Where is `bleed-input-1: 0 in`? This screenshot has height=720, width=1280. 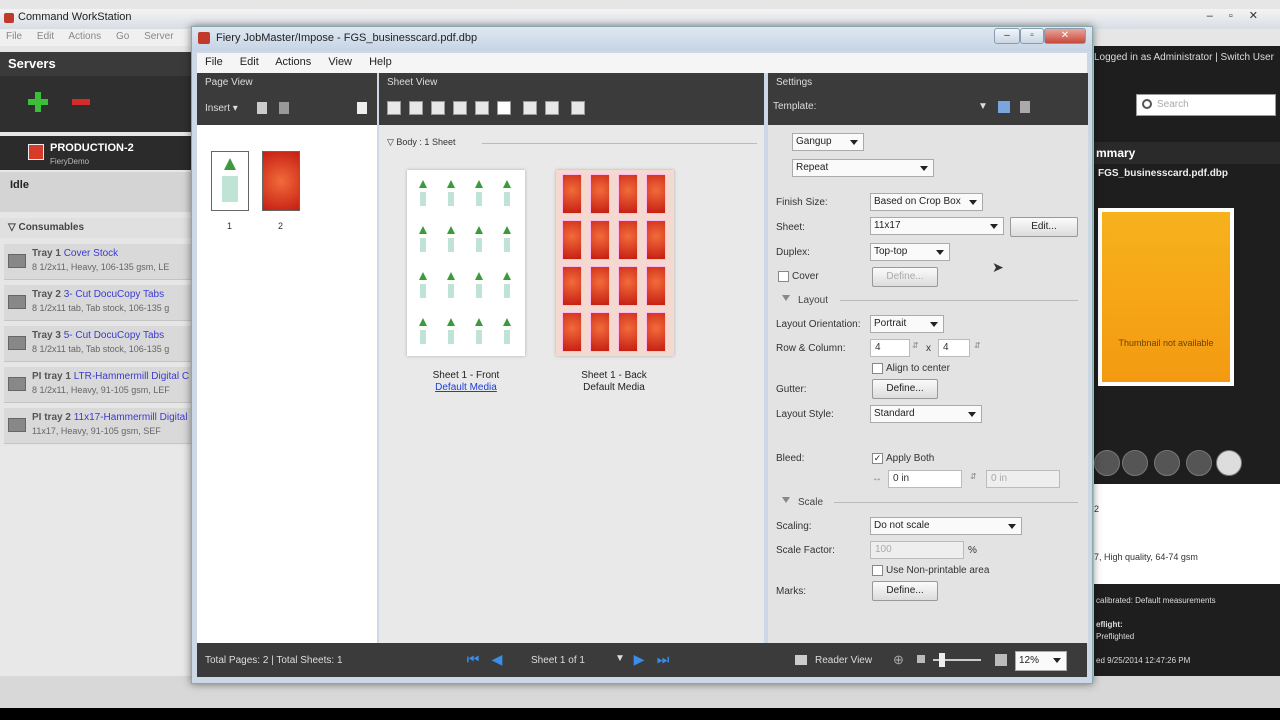 bleed-input-1: 0 in is located at coordinates (925, 479).